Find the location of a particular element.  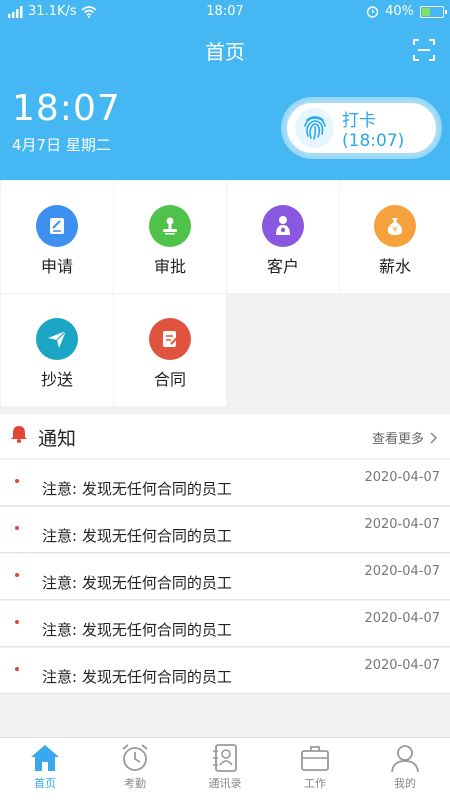

menu-label: 申请 is located at coordinates (56, 266).